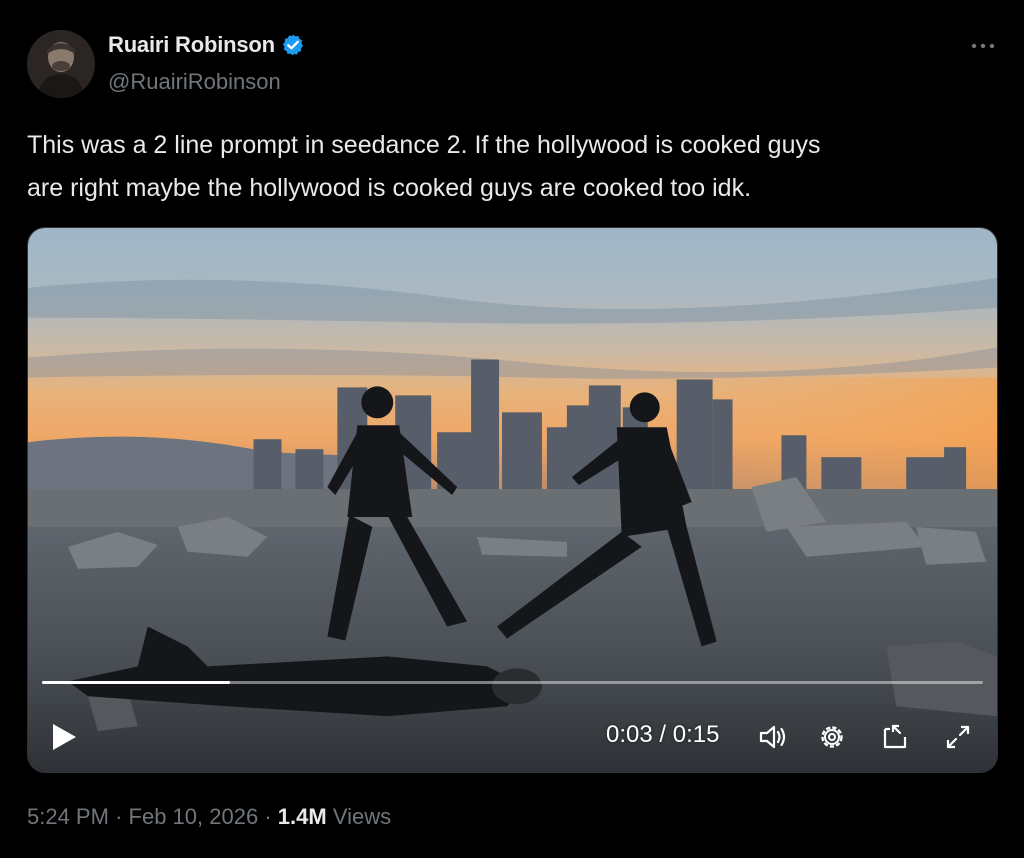 This screenshot has height=858, width=1024. What do you see at coordinates (696, 734) in the screenshot?
I see `video-duration: 0:15` at bounding box center [696, 734].